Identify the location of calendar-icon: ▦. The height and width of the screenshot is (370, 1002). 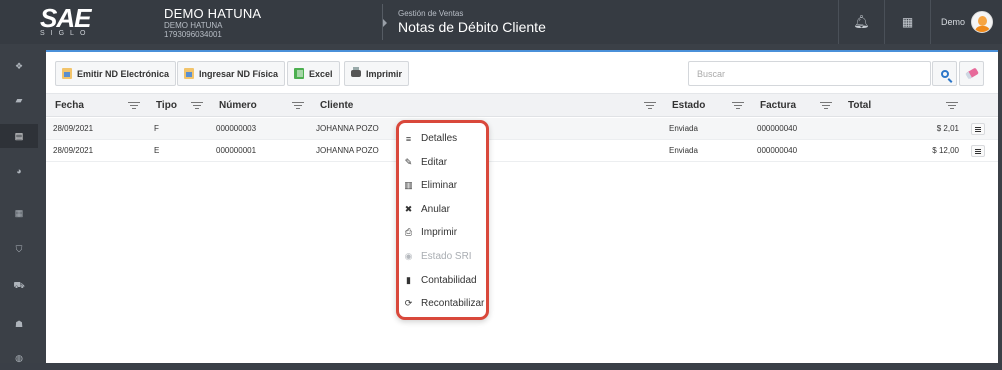
(19, 212).